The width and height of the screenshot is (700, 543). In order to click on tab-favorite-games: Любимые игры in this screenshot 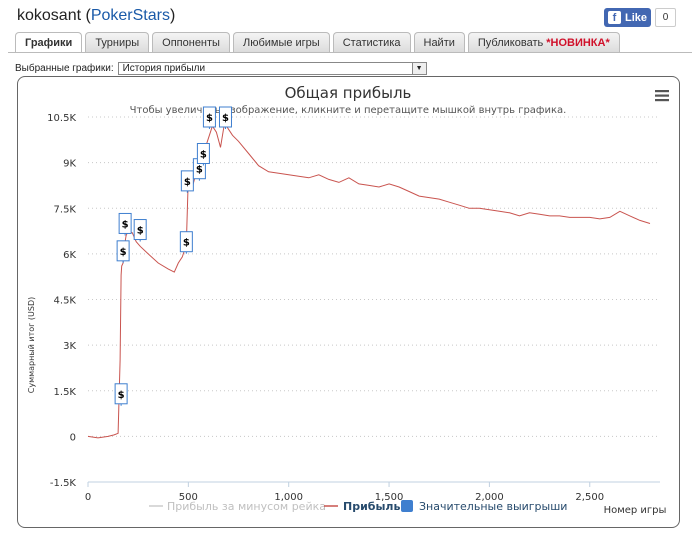, I will do `click(281, 42)`.